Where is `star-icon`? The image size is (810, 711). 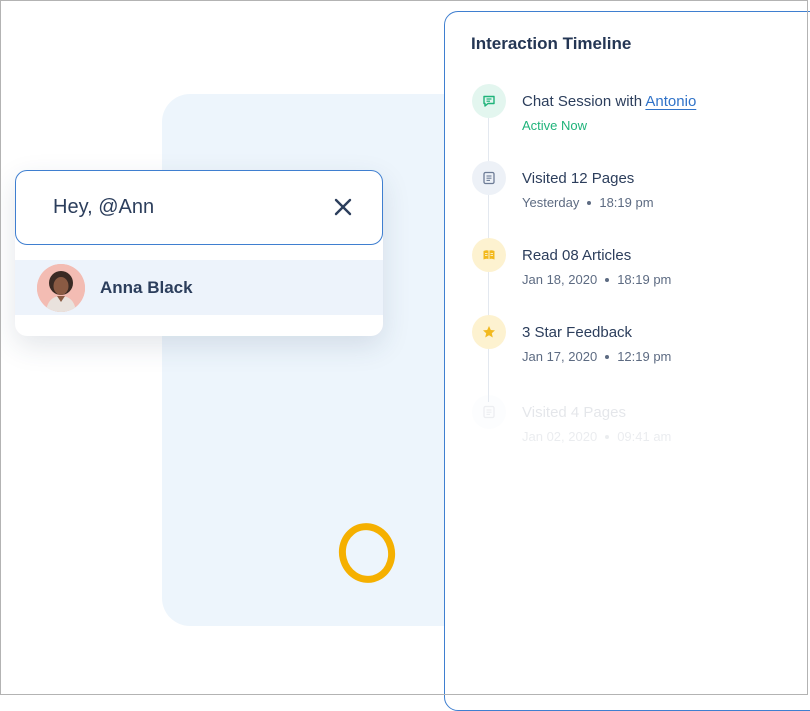 star-icon is located at coordinates (489, 332).